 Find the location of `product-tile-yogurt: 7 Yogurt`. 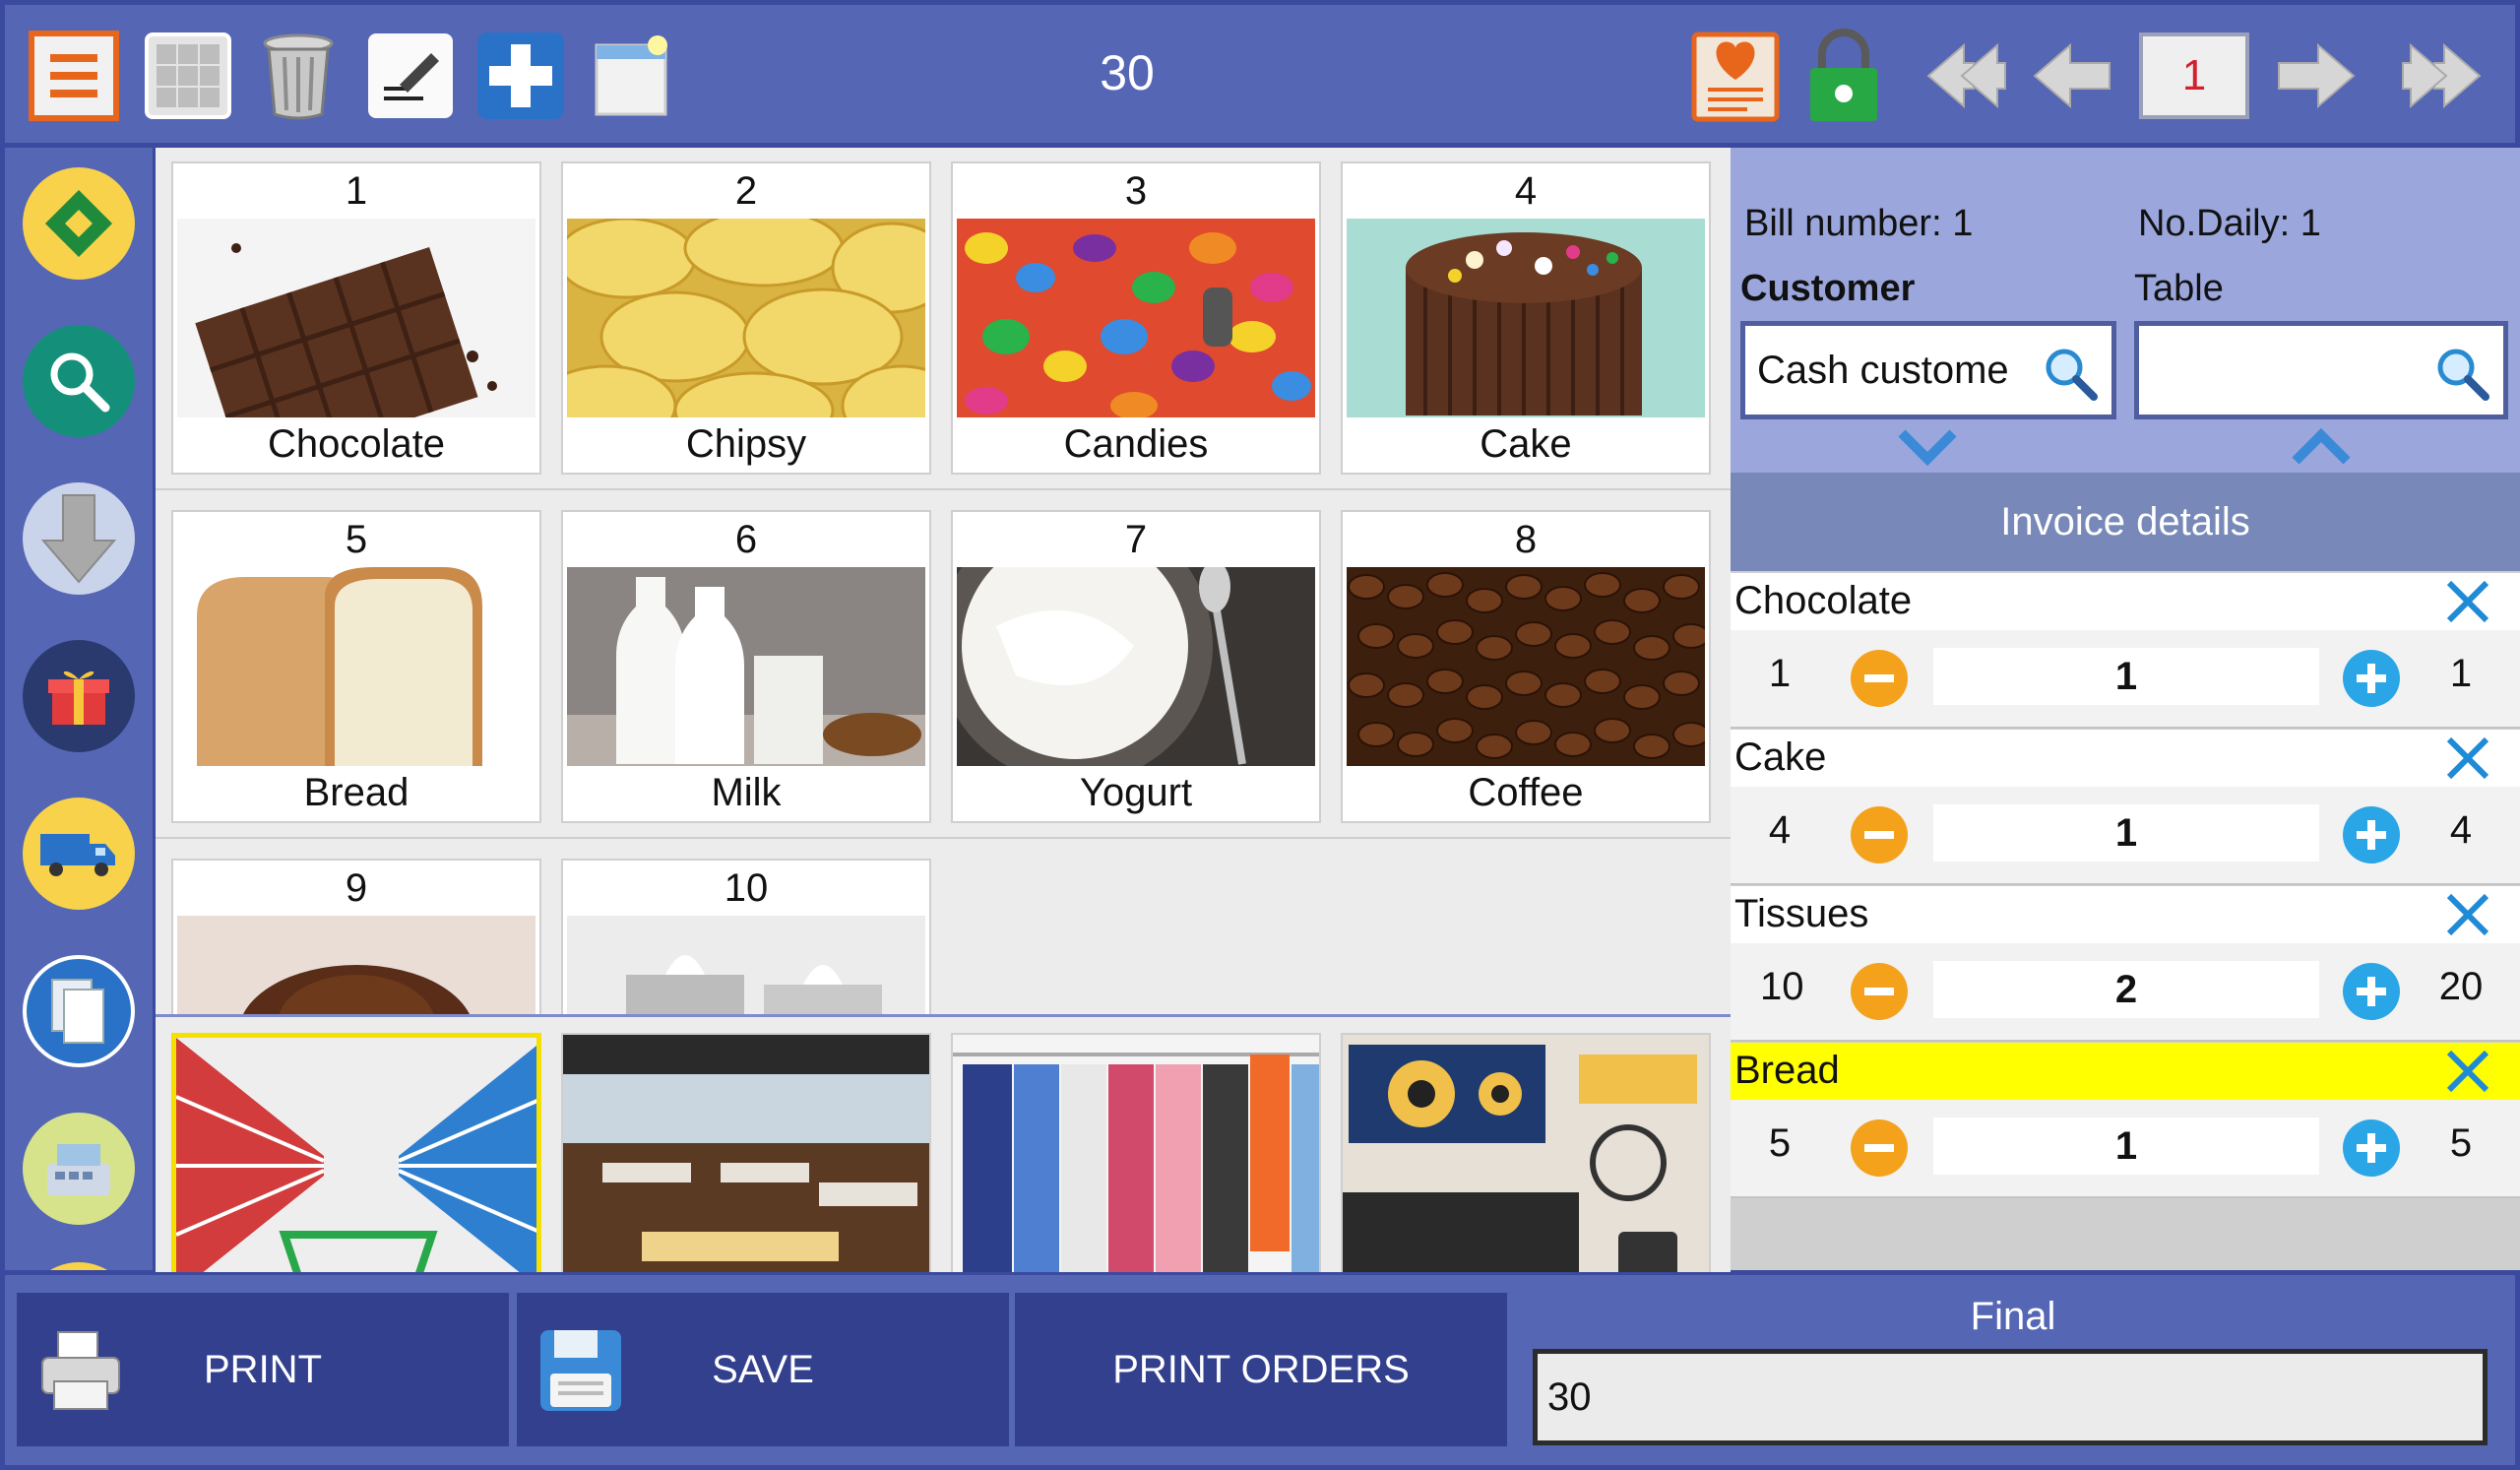

product-tile-yogurt: 7 Yogurt is located at coordinates (1136, 666).